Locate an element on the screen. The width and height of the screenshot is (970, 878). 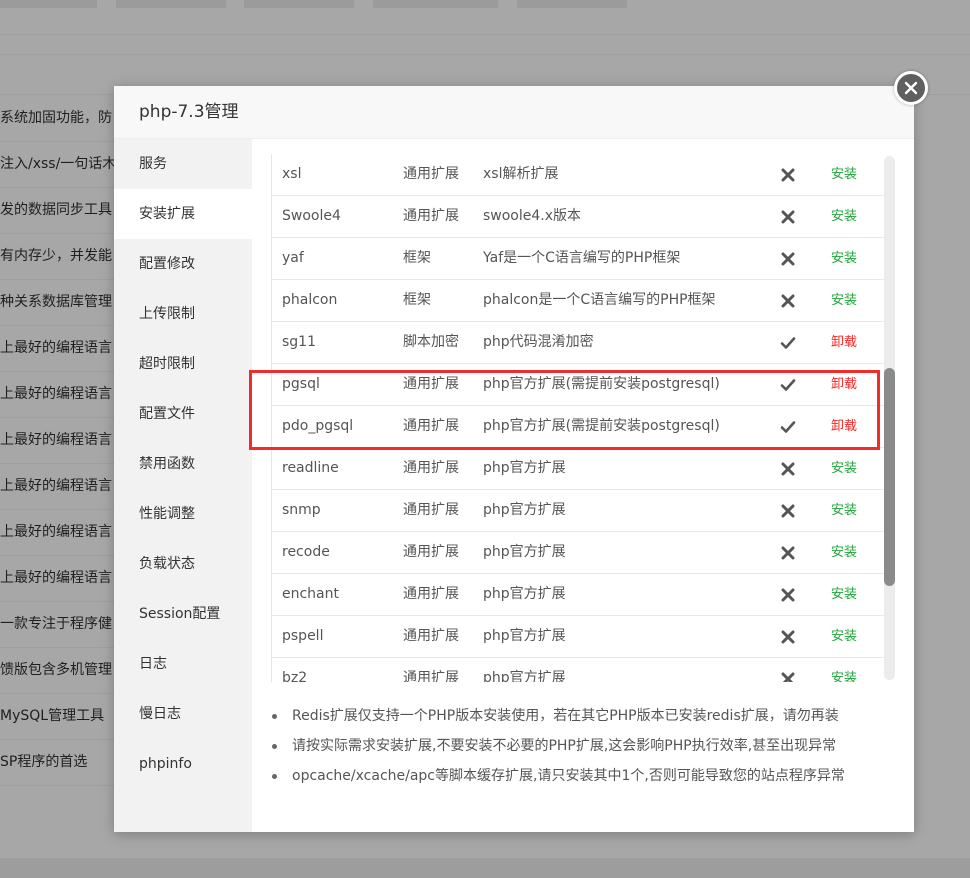
sidebar-item: 性能调整 is located at coordinates (183, 514).